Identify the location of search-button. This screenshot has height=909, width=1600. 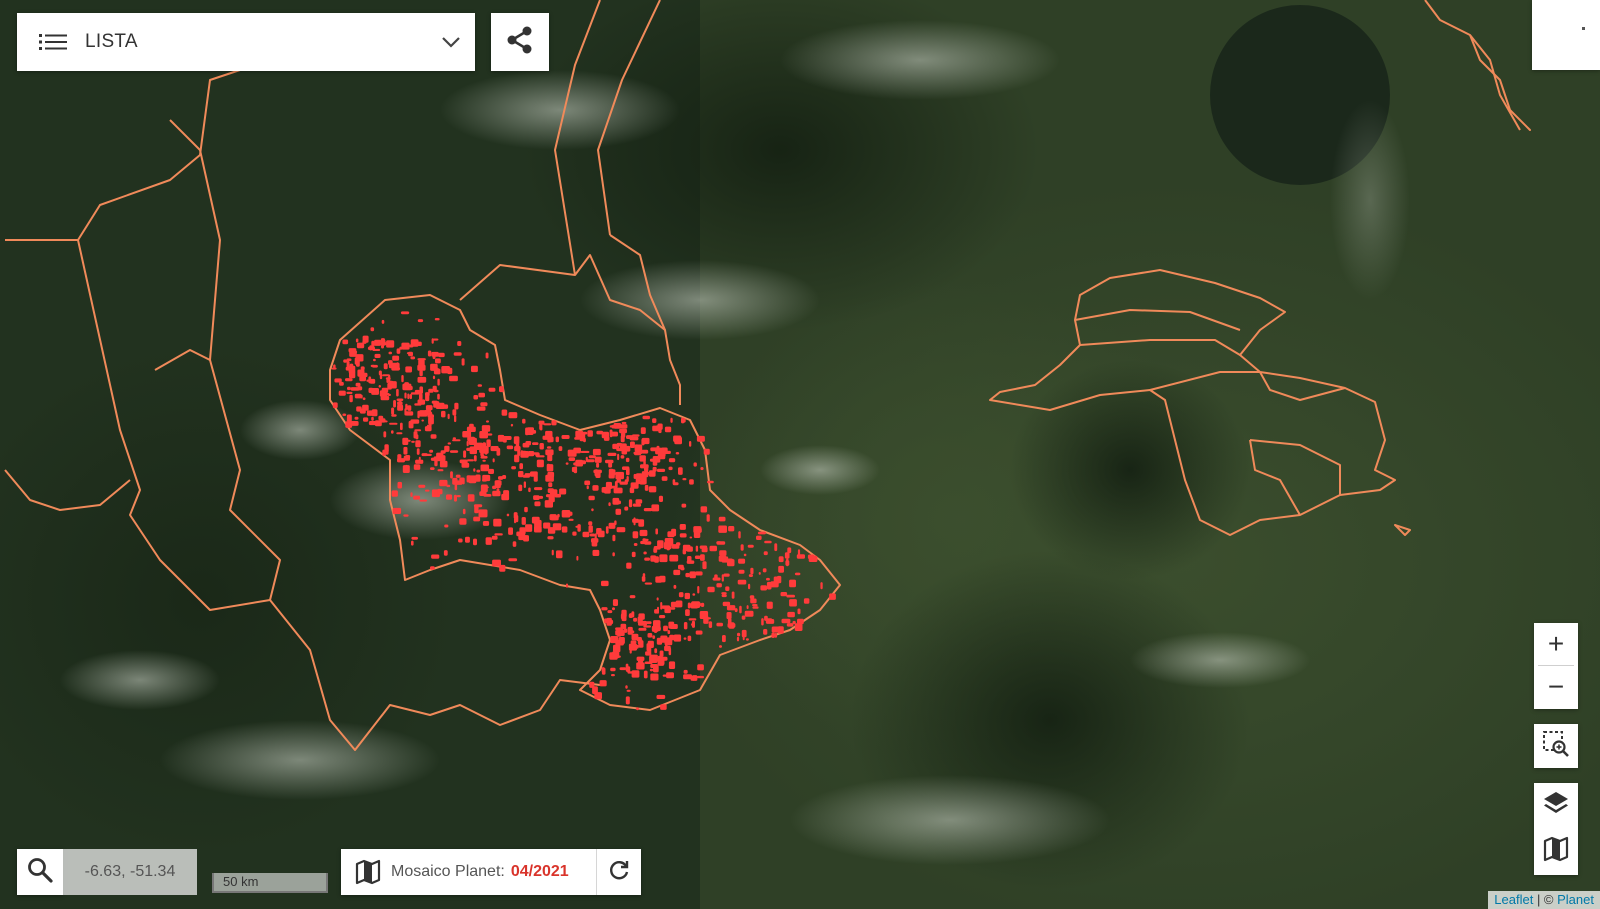
(40, 872).